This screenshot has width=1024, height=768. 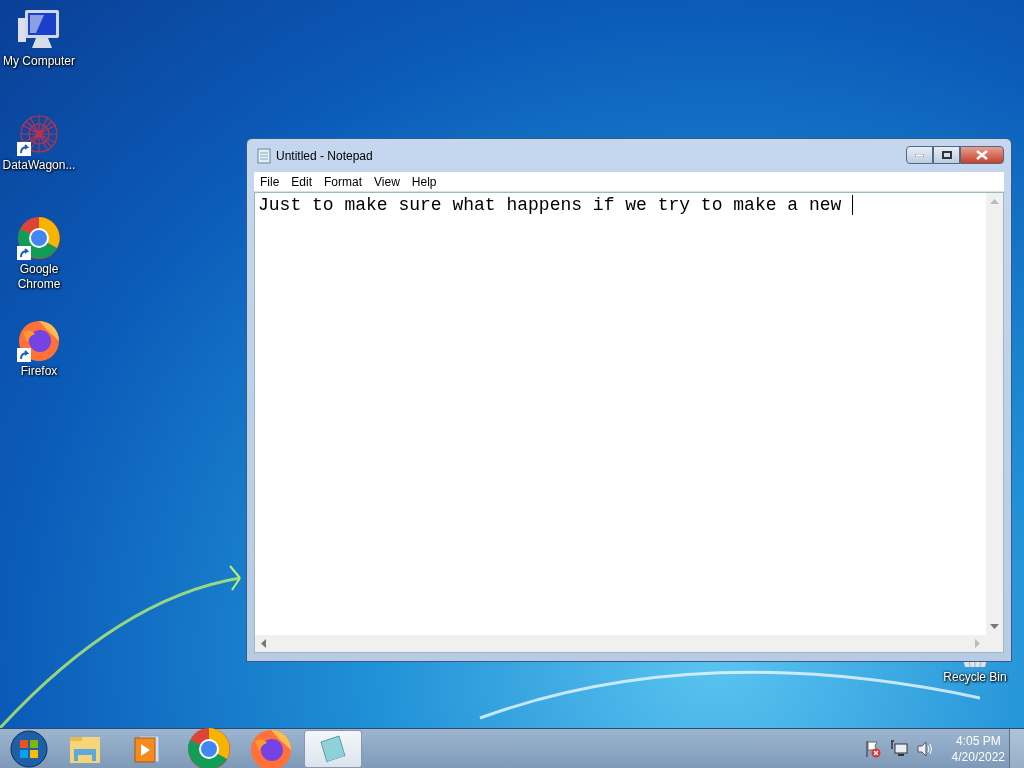 I want to click on starburst-icon, so click(x=39, y=134).